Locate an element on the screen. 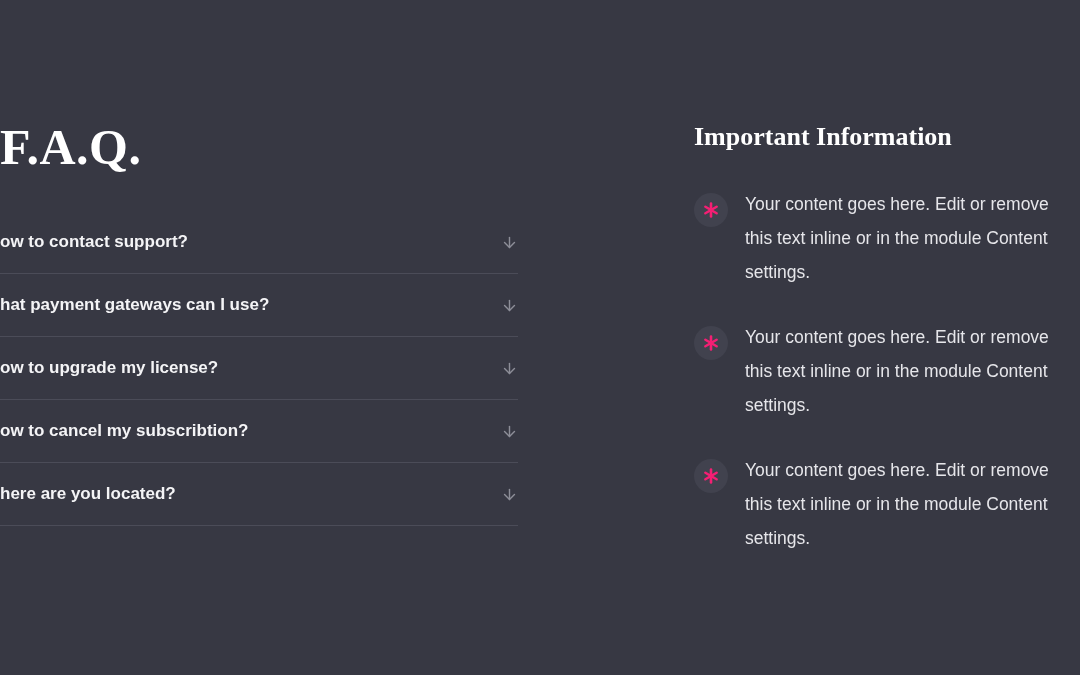 The width and height of the screenshot is (1080, 675). faq-question-button: here are you located? is located at coordinates (259, 494).